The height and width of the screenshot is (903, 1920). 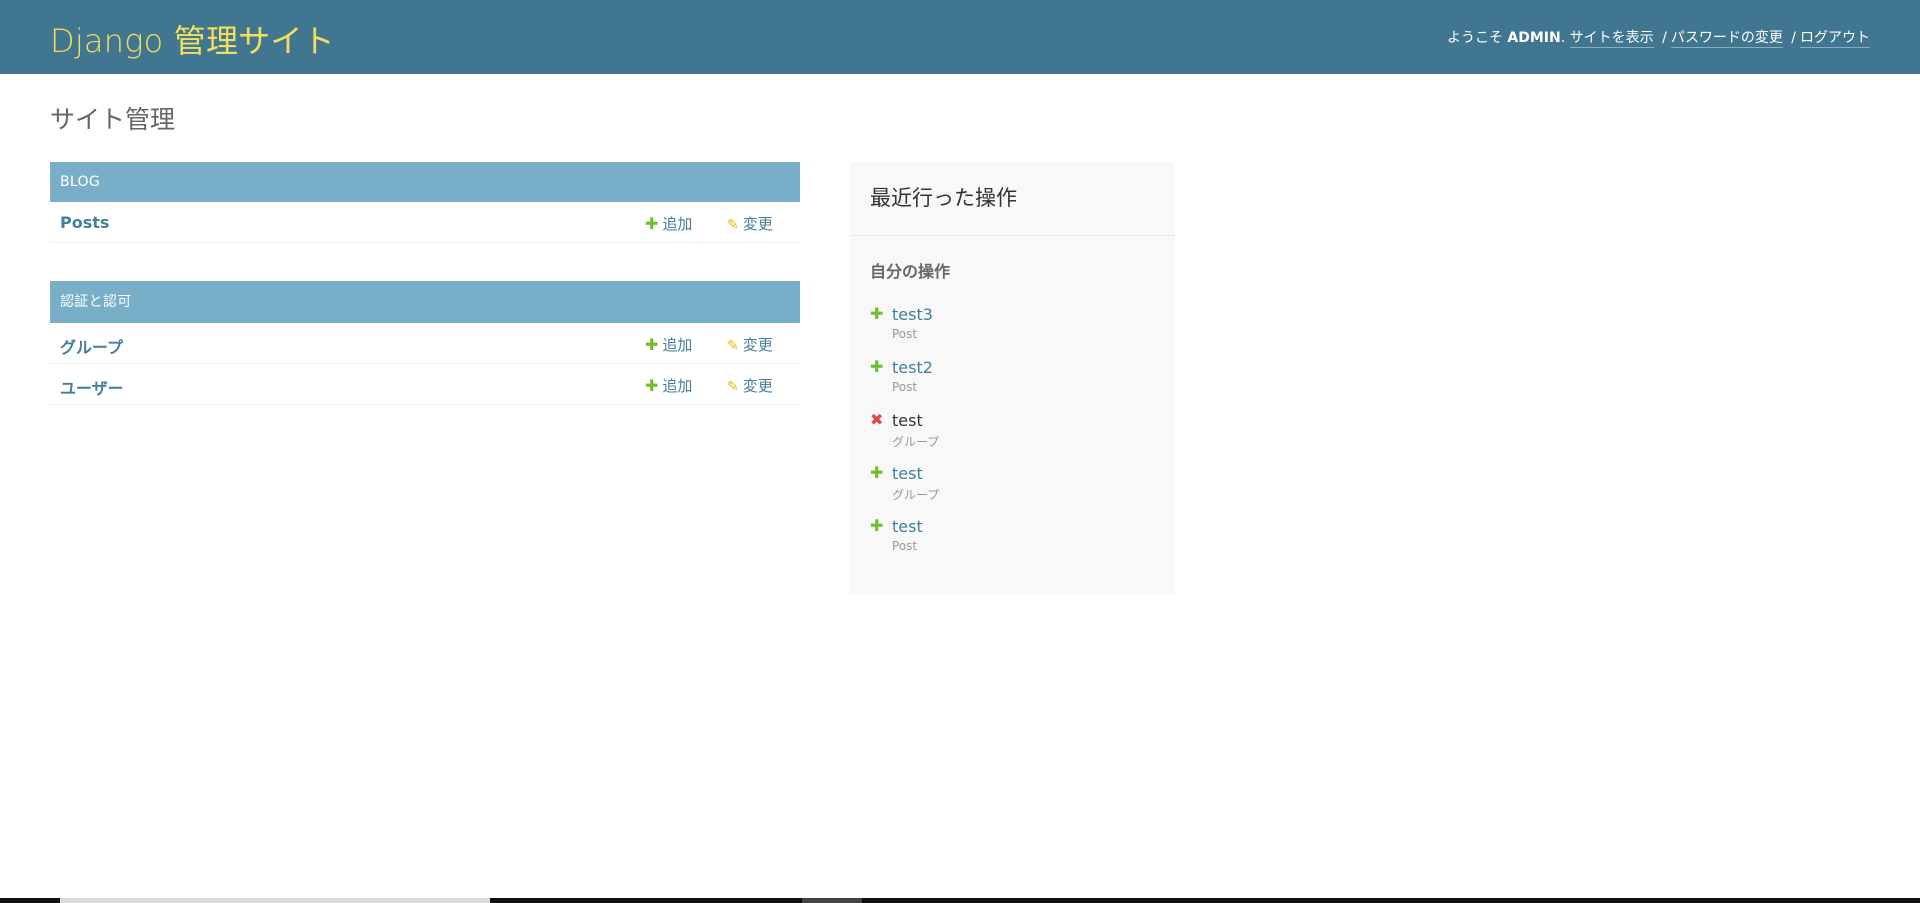 I want to click on recent-action-item: ✖ test グループ, so click(x=1015, y=434).